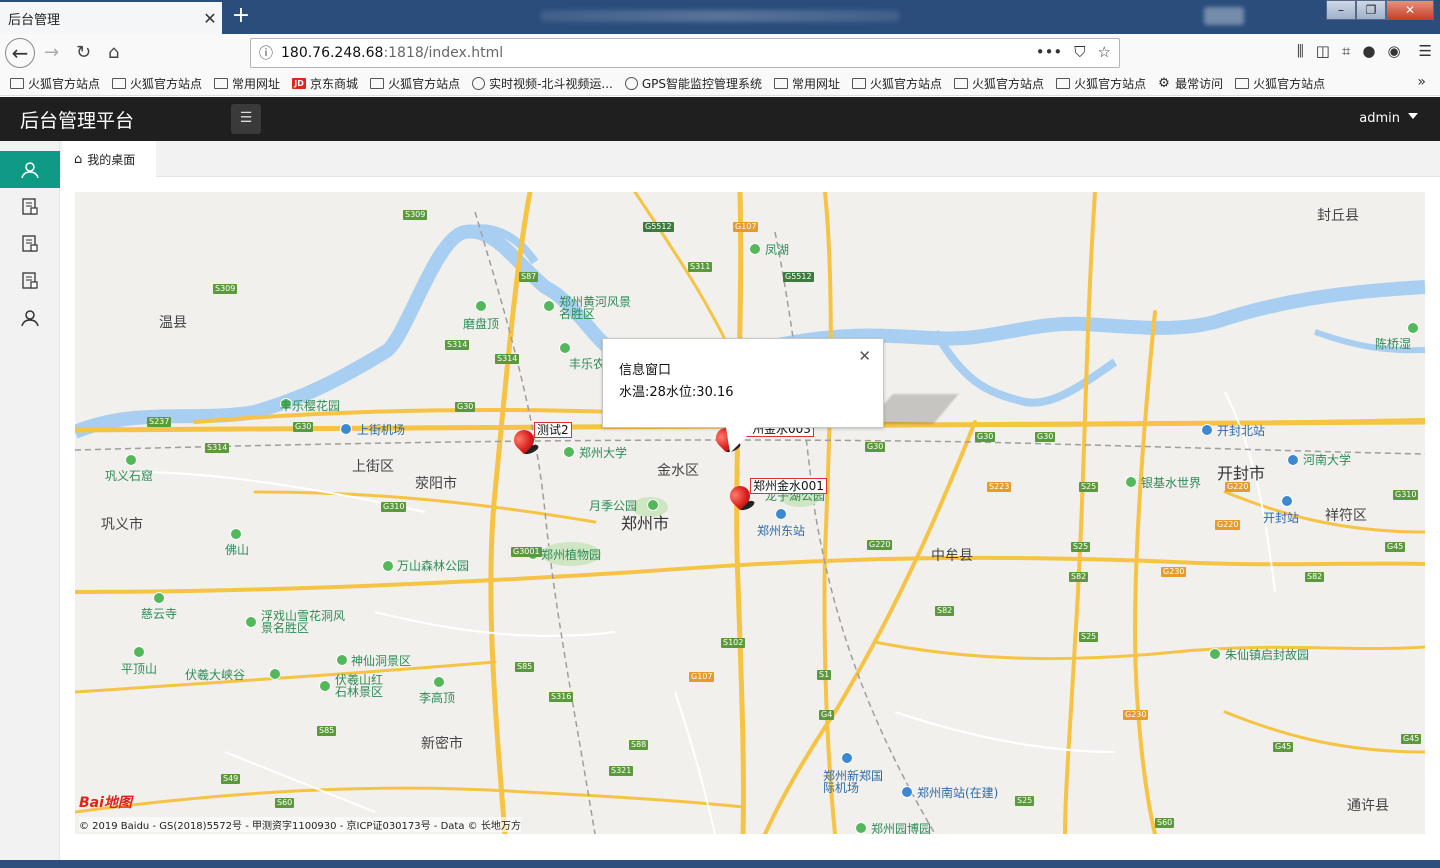 This screenshot has height=868, width=1440. I want to click on bookmark-star-icon: ☆, so click(1104, 52).